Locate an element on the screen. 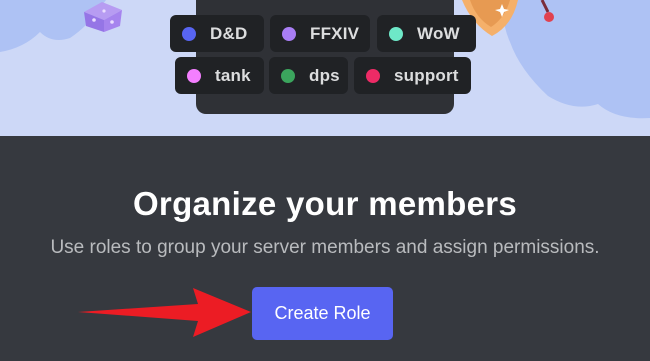 This screenshot has width=650, height=361. create-role-button: Create Role is located at coordinates (322, 313).